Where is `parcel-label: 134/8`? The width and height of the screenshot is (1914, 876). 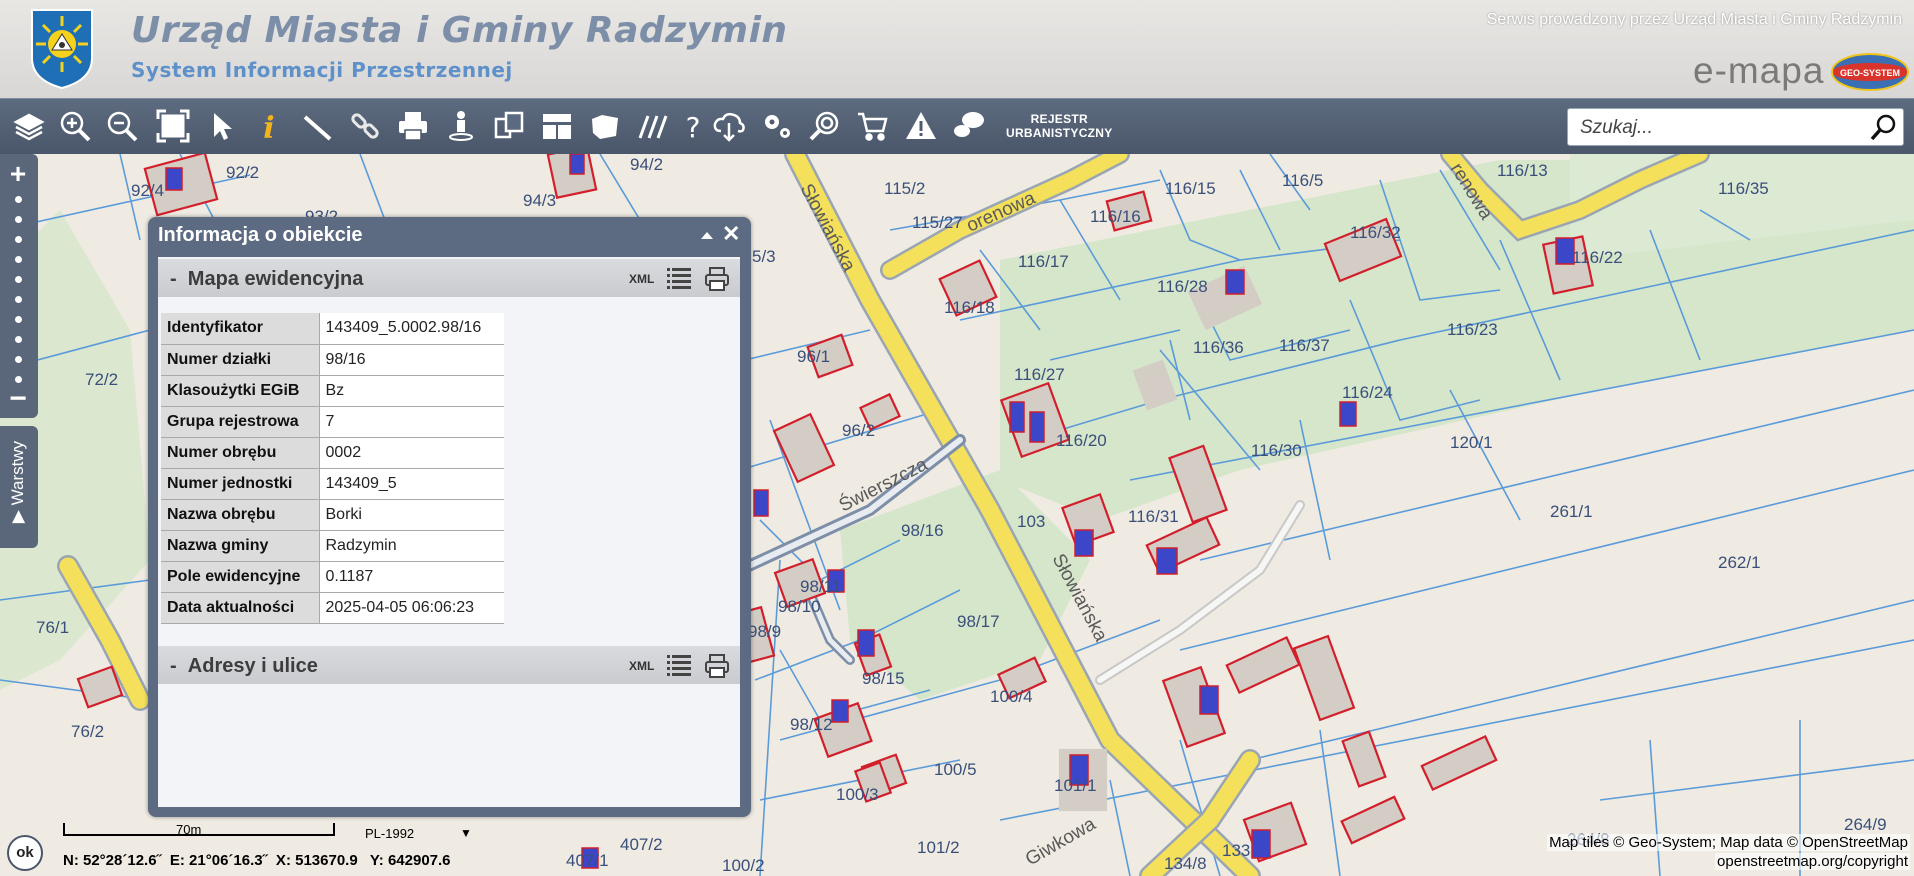 parcel-label: 134/8 is located at coordinates (1185, 863).